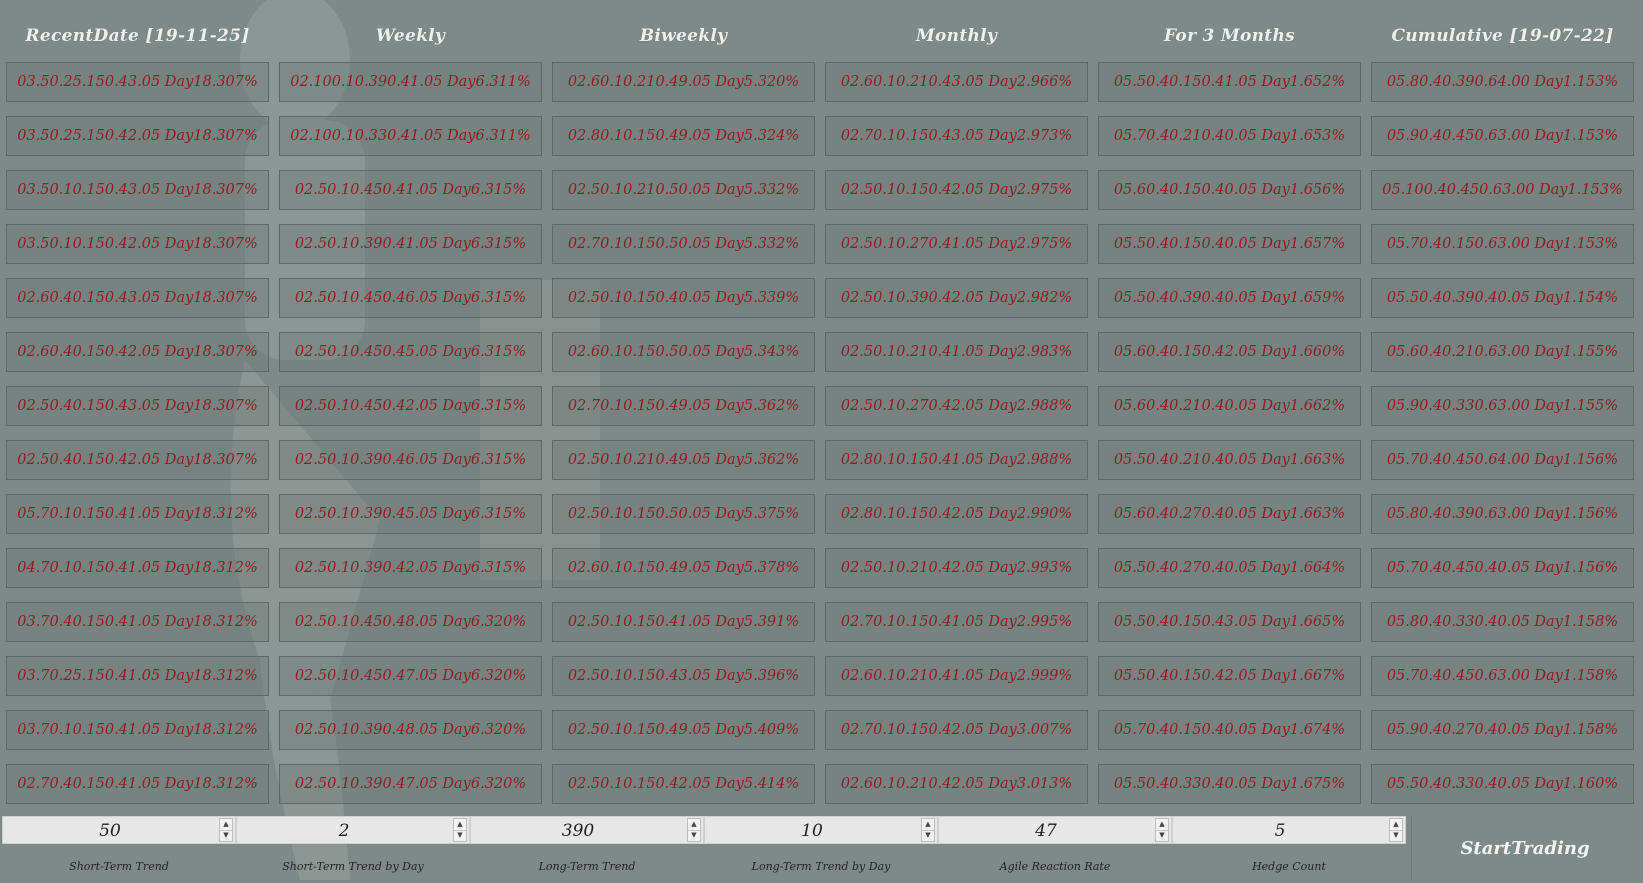 The width and height of the screenshot is (1643, 883). What do you see at coordinates (956, 568) in the screenshot?
I see `result-cell: 02.50.10.210.42.05 Day2.993%` at bounding box center [956, 568].